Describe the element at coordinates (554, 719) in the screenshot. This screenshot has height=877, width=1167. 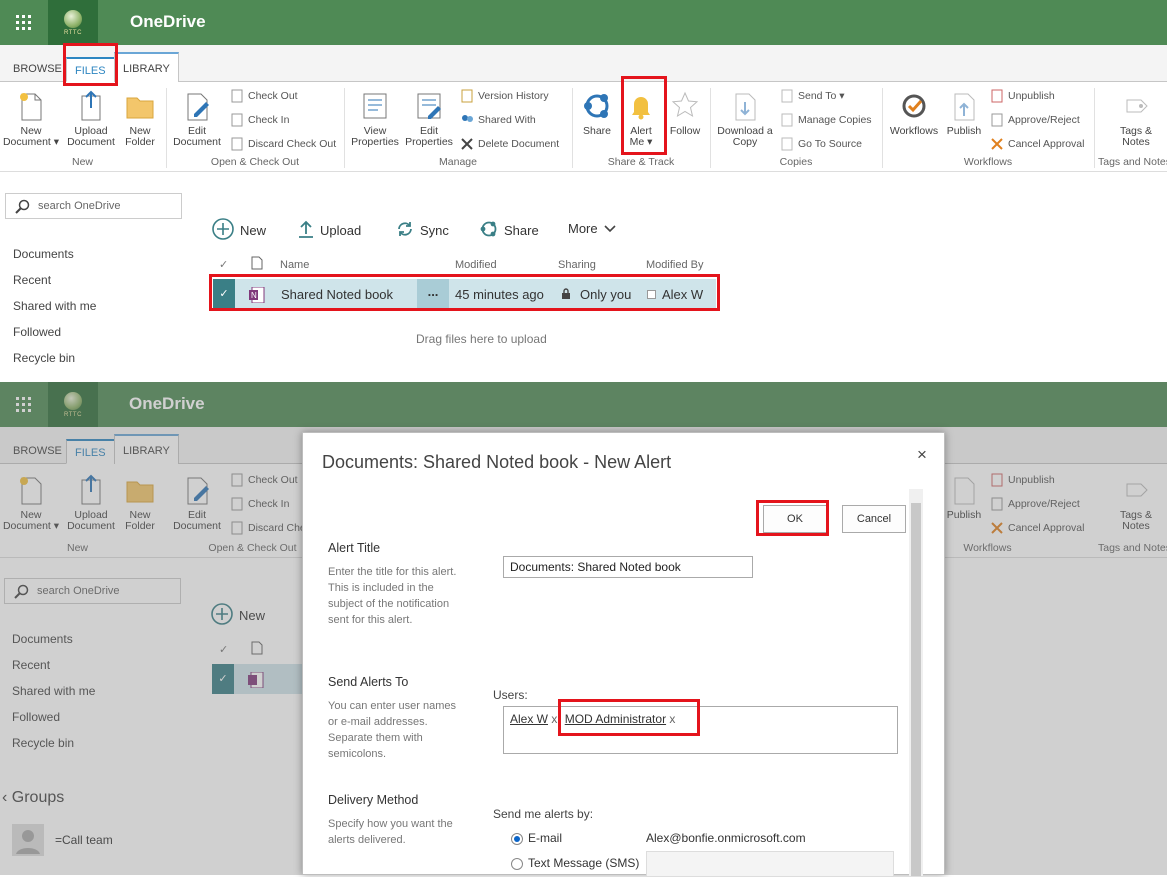
I see `remove-user-alex-icon: x` at that location.